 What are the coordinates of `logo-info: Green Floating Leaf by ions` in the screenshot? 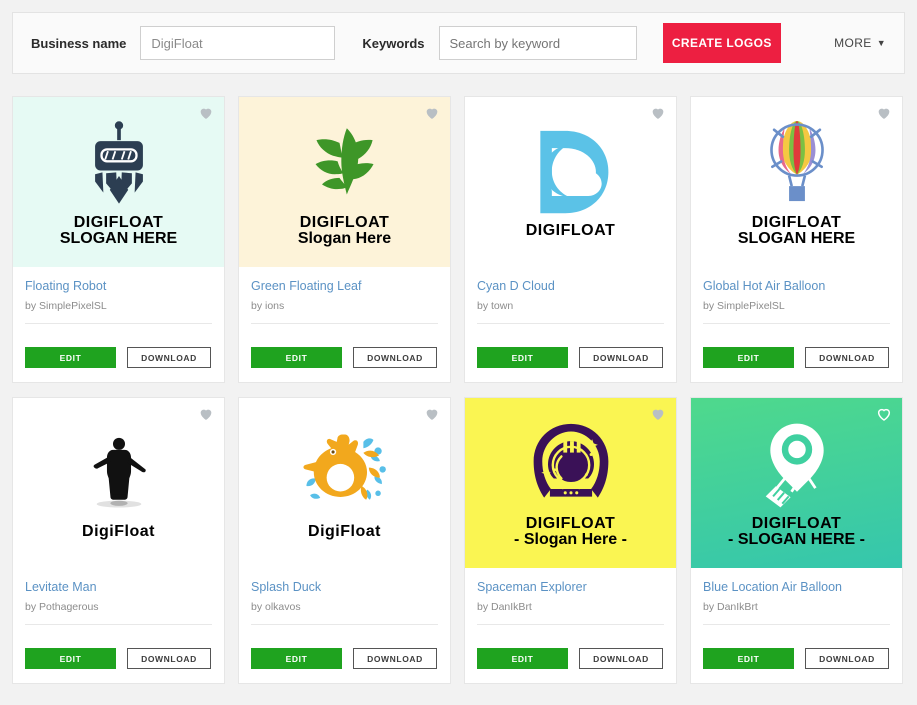 It's located at (344, 289).